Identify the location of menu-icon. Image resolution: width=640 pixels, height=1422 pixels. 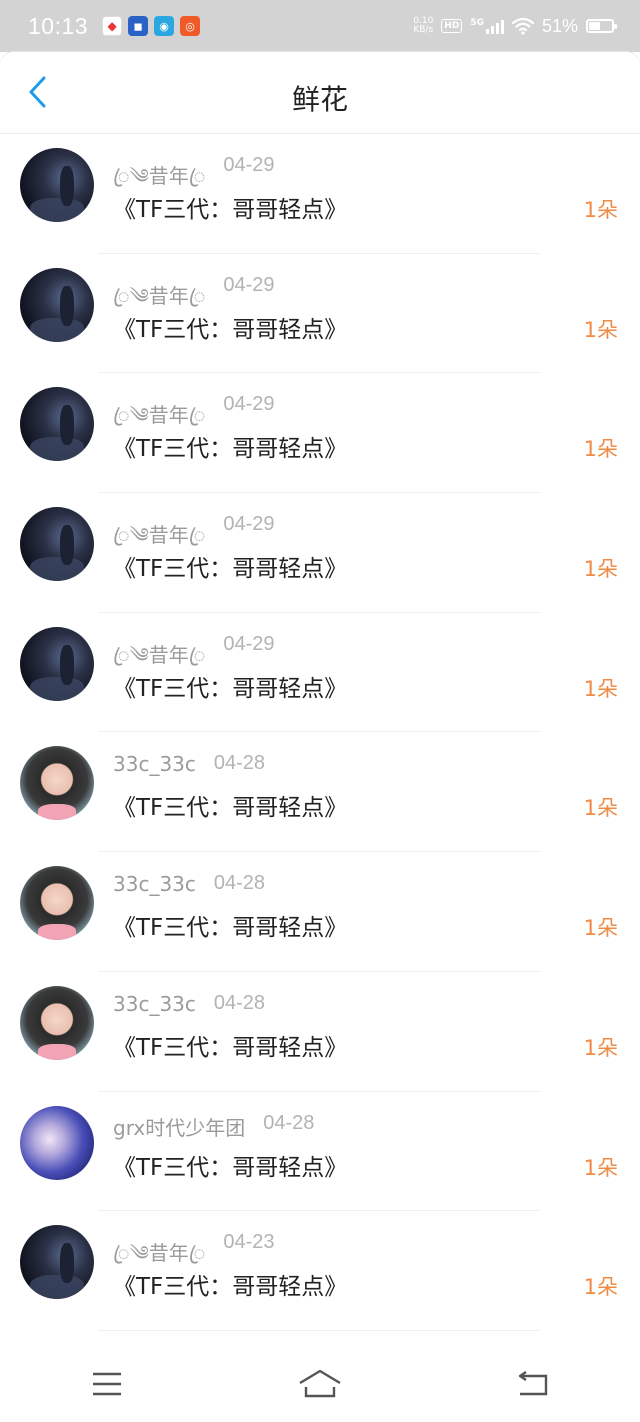
(106, 1384).